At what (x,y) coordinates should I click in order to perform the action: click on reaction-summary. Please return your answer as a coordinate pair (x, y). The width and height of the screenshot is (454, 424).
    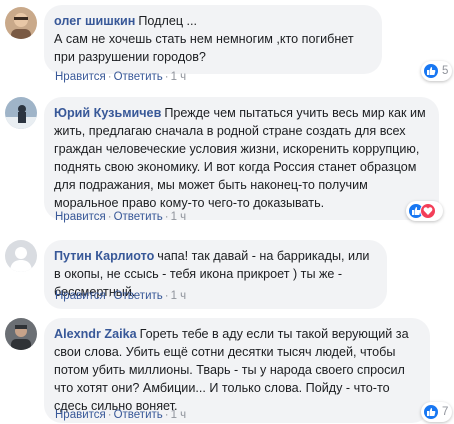
    Looking at the image, I should click on (424, 211).